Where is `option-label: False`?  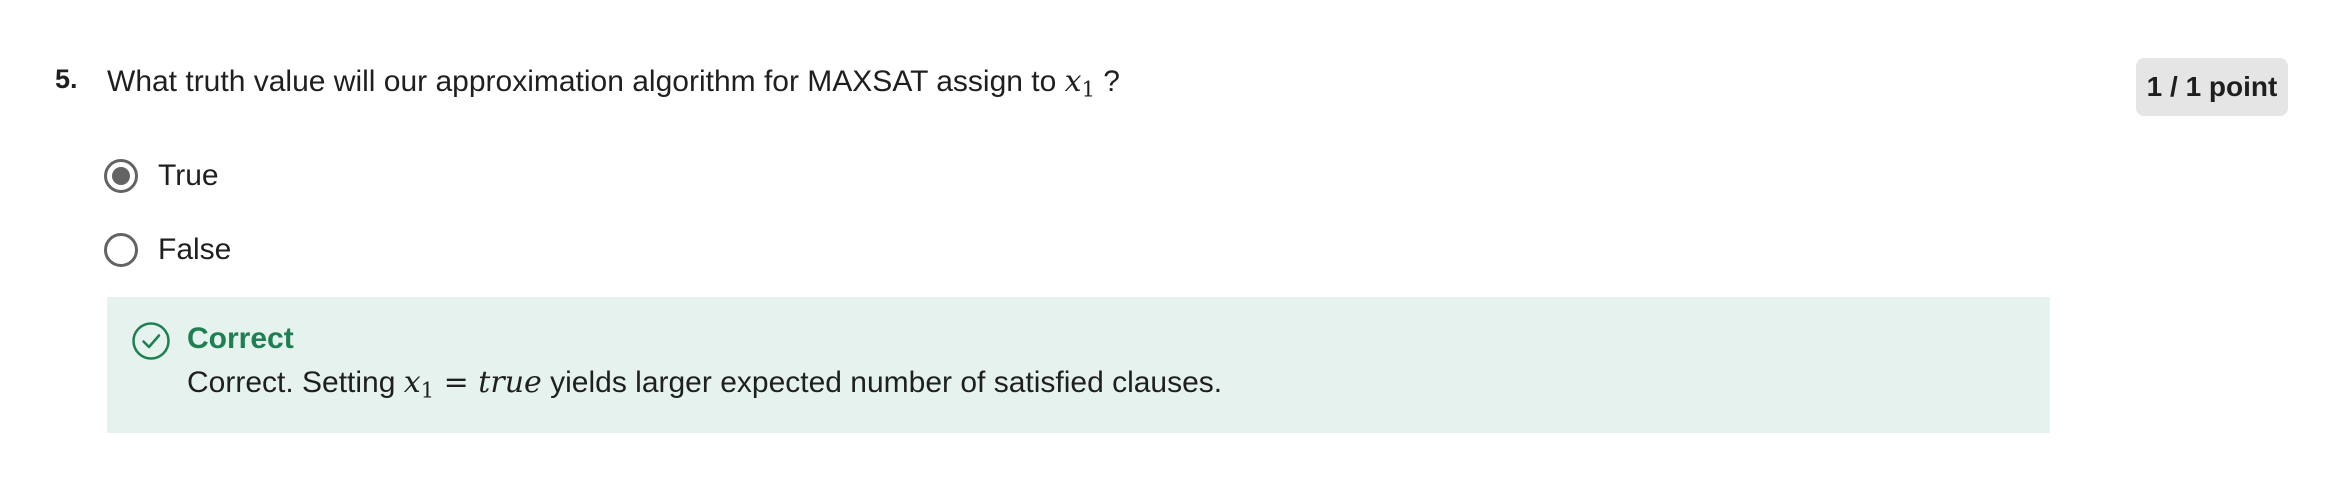 option-label: False is located at coordinates (195, 249).